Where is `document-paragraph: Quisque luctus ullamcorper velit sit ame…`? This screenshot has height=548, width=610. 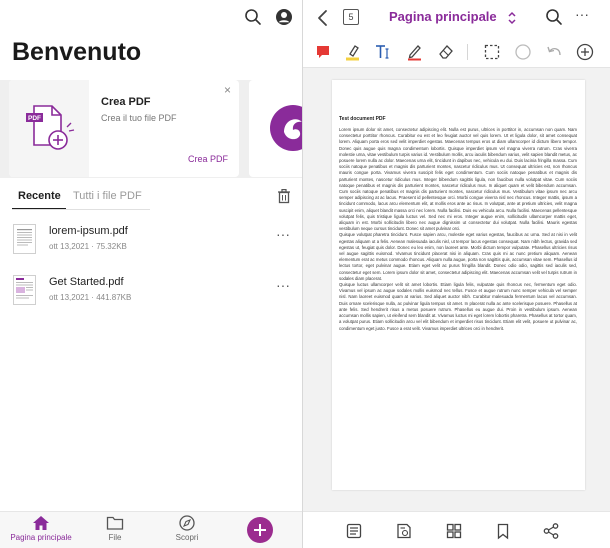
document-paragraph: Quisque luctus ullamcorper velit sit ame… is located at coordinates (458, 306).